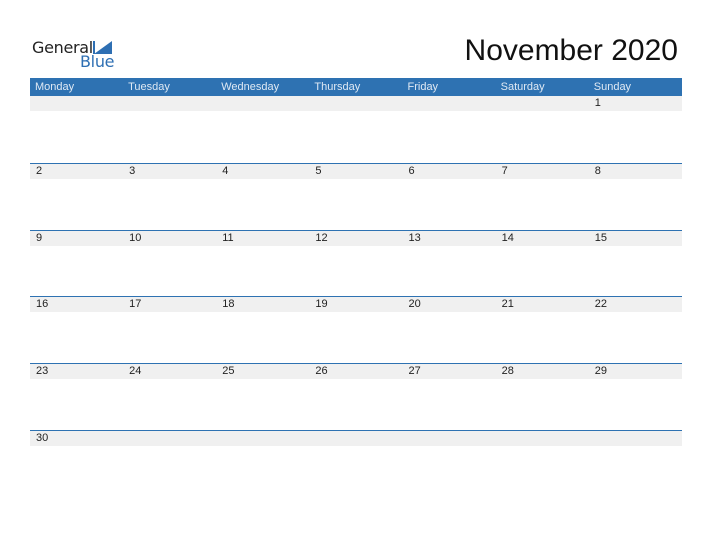 This screenshot has height=550, width=712. I want to click on week-row: 30, so click(356, 438).